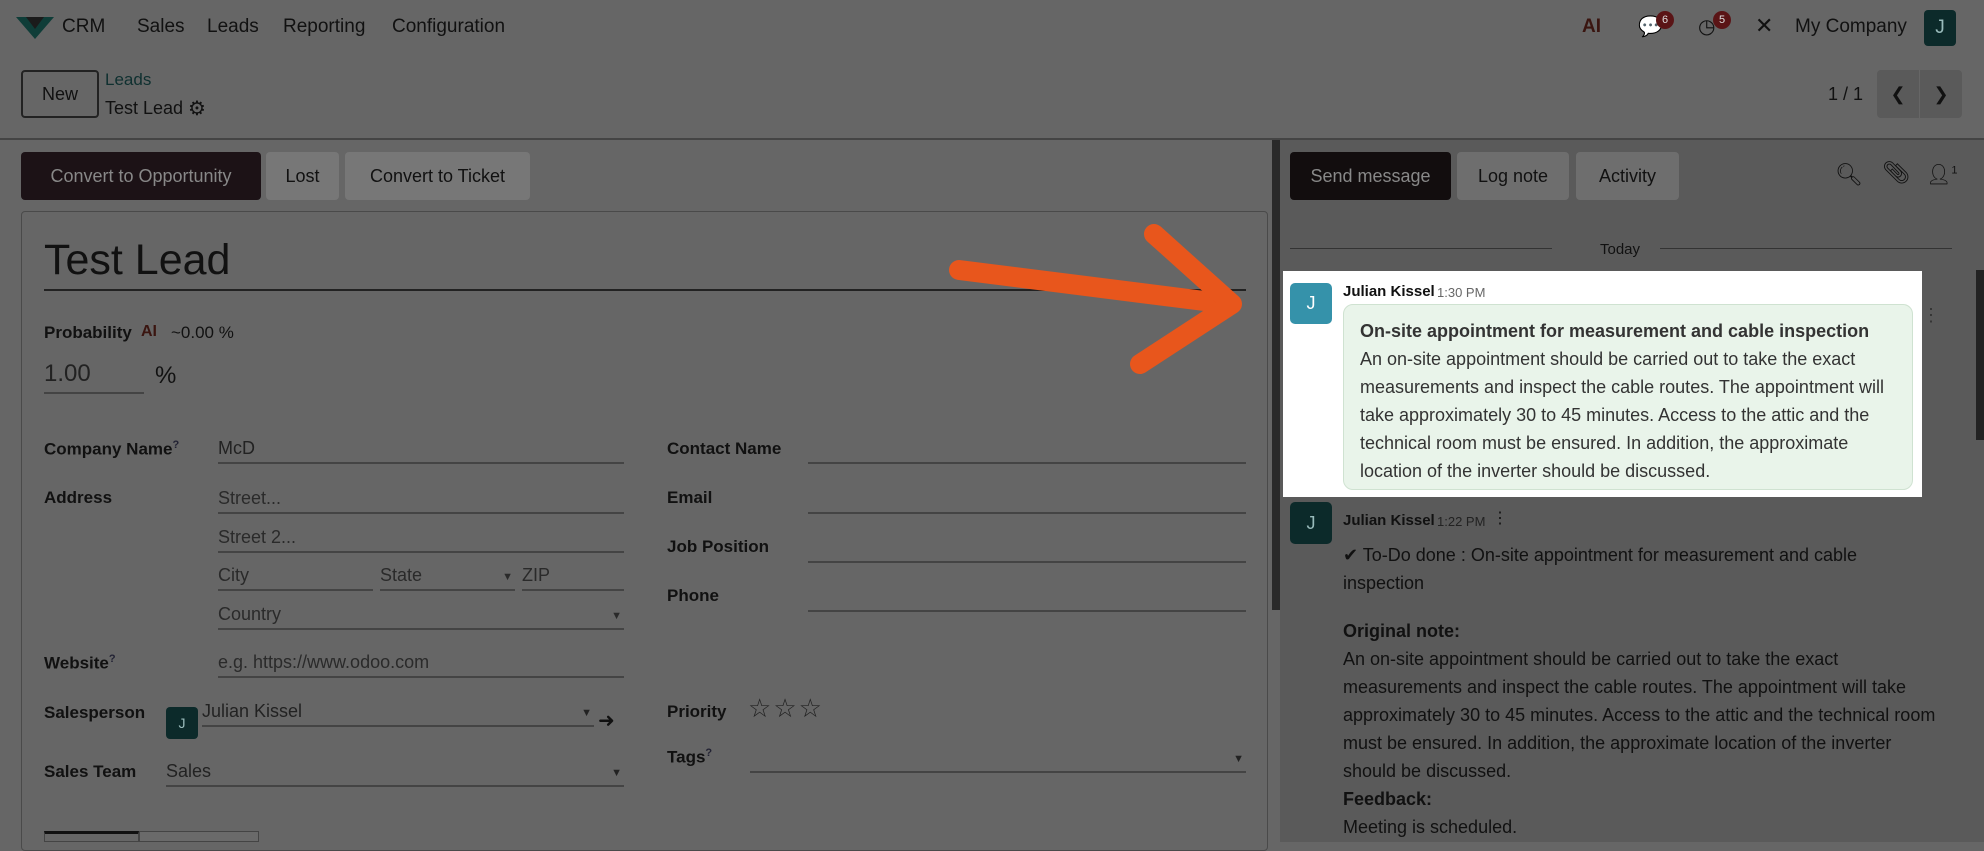  What do you see at coordinates (448, 27) in the screenshot?
I see `menu-configuration: Configuration` at bounding box center [448, 27].